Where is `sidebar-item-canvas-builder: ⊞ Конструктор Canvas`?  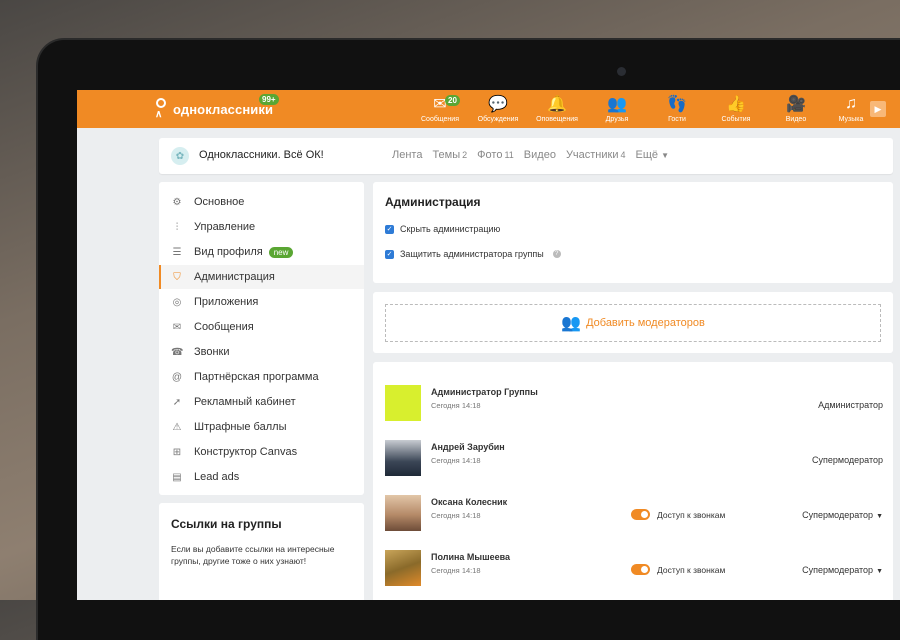
sidebar-item-canvas-builder: ⊞ Конструктор Canvas is located at coordinates (261, 452).